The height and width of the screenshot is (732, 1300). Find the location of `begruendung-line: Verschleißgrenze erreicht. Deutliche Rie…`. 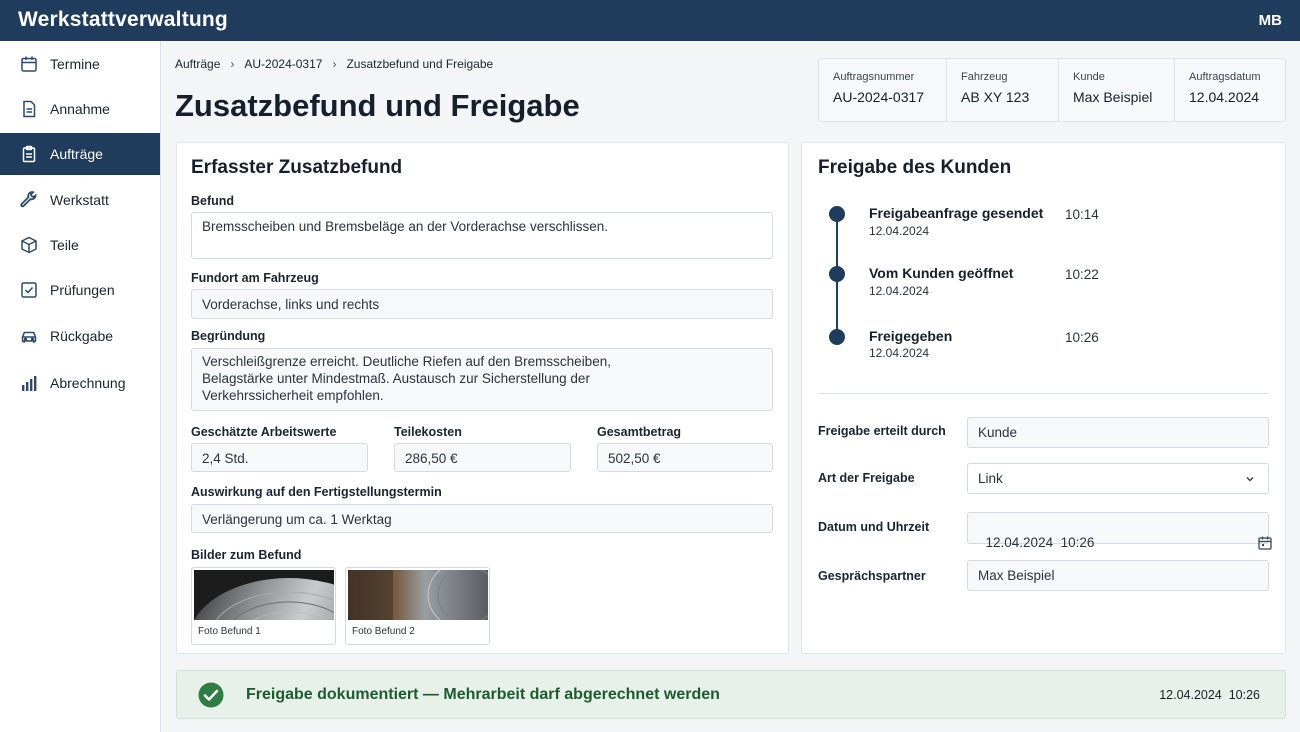

begruendung-line: Verschleißgrenze erreicht. Deutliche Rie… is located at coordinates (406, 361).